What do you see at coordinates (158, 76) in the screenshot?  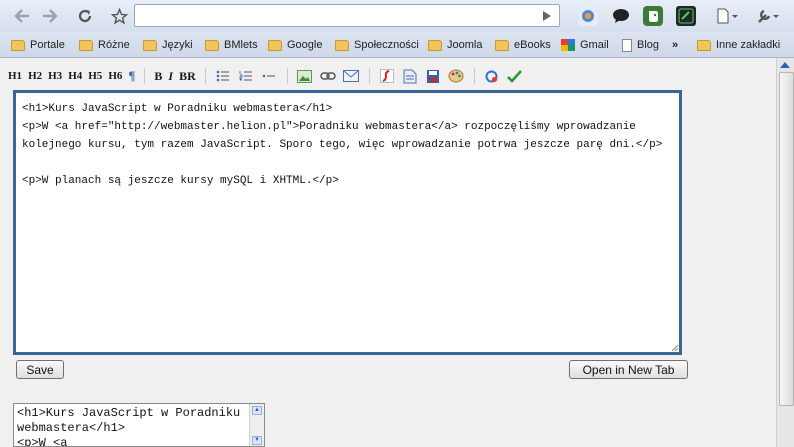 I see `bold-button: B` at bounding box center [158, 76].